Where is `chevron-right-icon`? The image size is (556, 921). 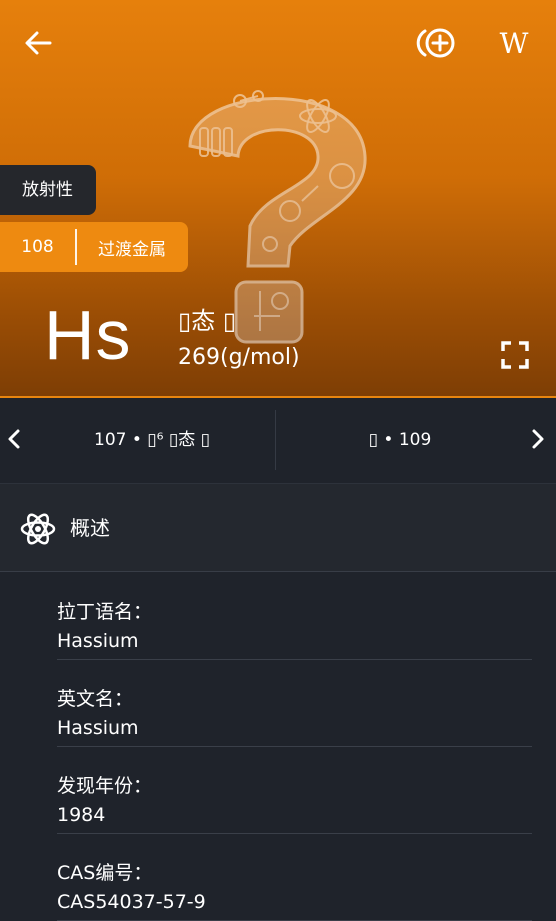 chevron-right-icon is located at coordinates (538, 439).